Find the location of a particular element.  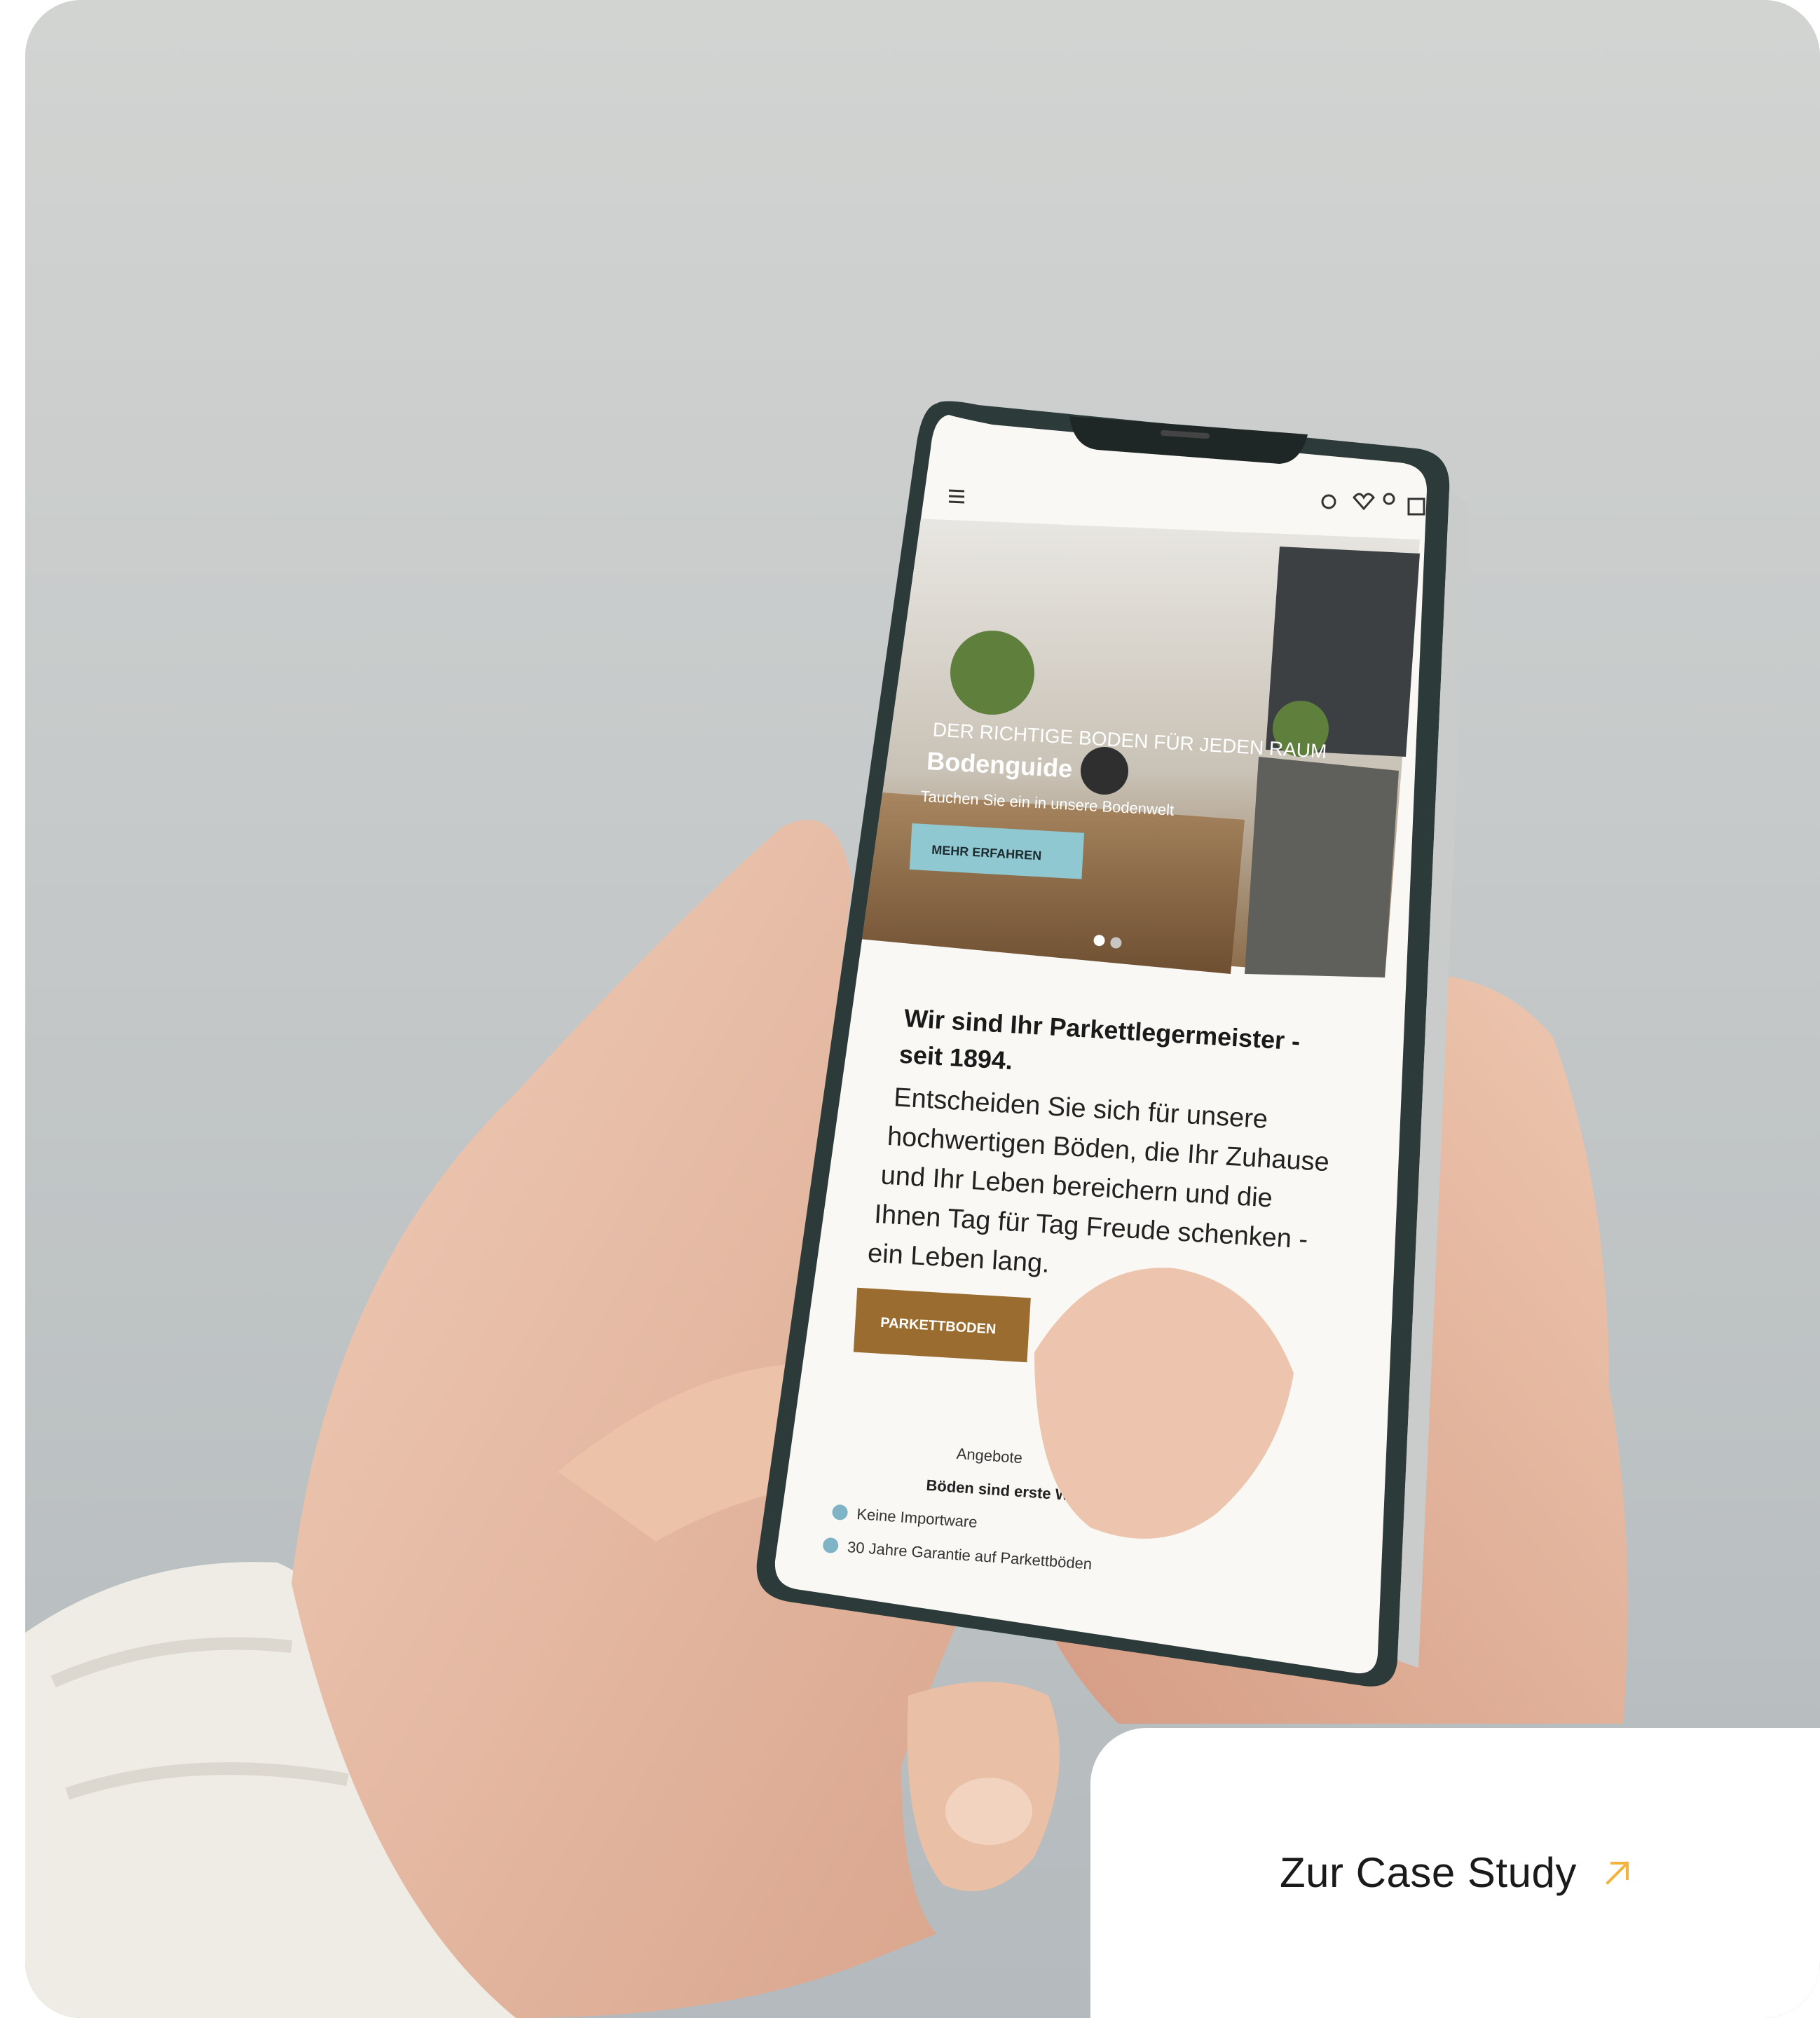

case-study-link: Zur Case Study is located at coordinates (1456, 1872).